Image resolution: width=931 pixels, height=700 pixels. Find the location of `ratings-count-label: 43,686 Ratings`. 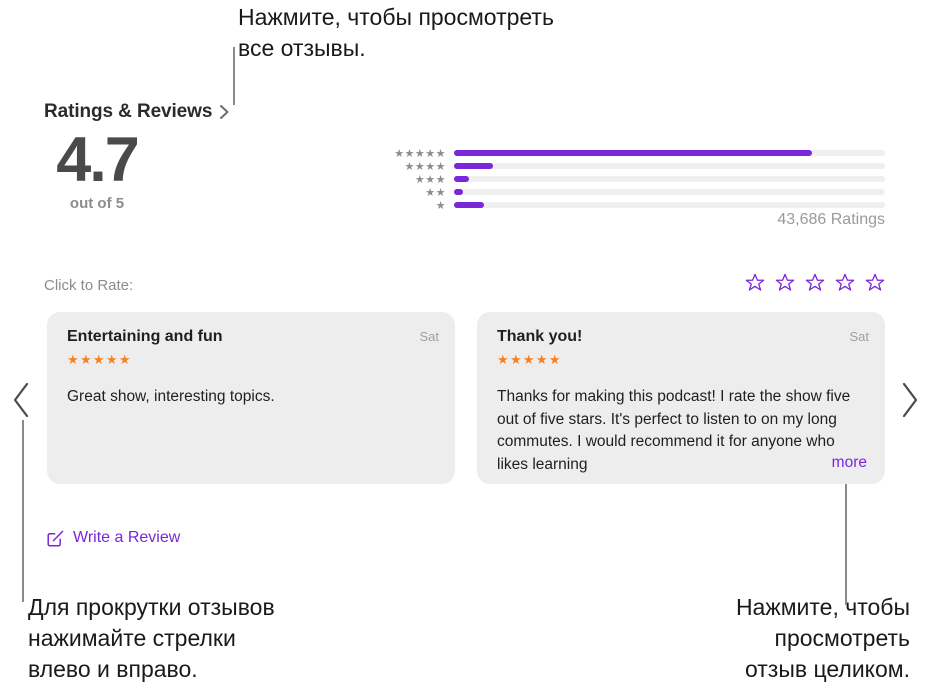

ratings-count-label: 43,686 Ratings is located at coordinates (831, 219).